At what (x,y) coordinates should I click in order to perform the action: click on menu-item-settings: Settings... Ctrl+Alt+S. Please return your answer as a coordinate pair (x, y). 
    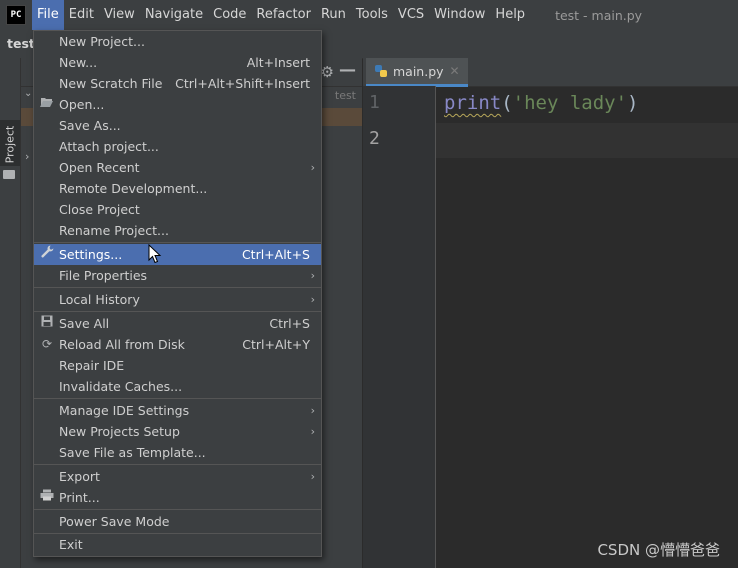
    Looking at the image, I should click on (177, 254).